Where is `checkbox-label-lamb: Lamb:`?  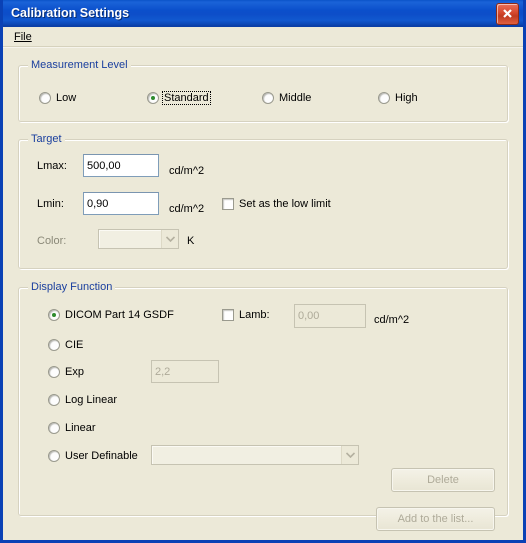
checkbox-label-lamb: Lamb: is located at coordinates (254, 315).